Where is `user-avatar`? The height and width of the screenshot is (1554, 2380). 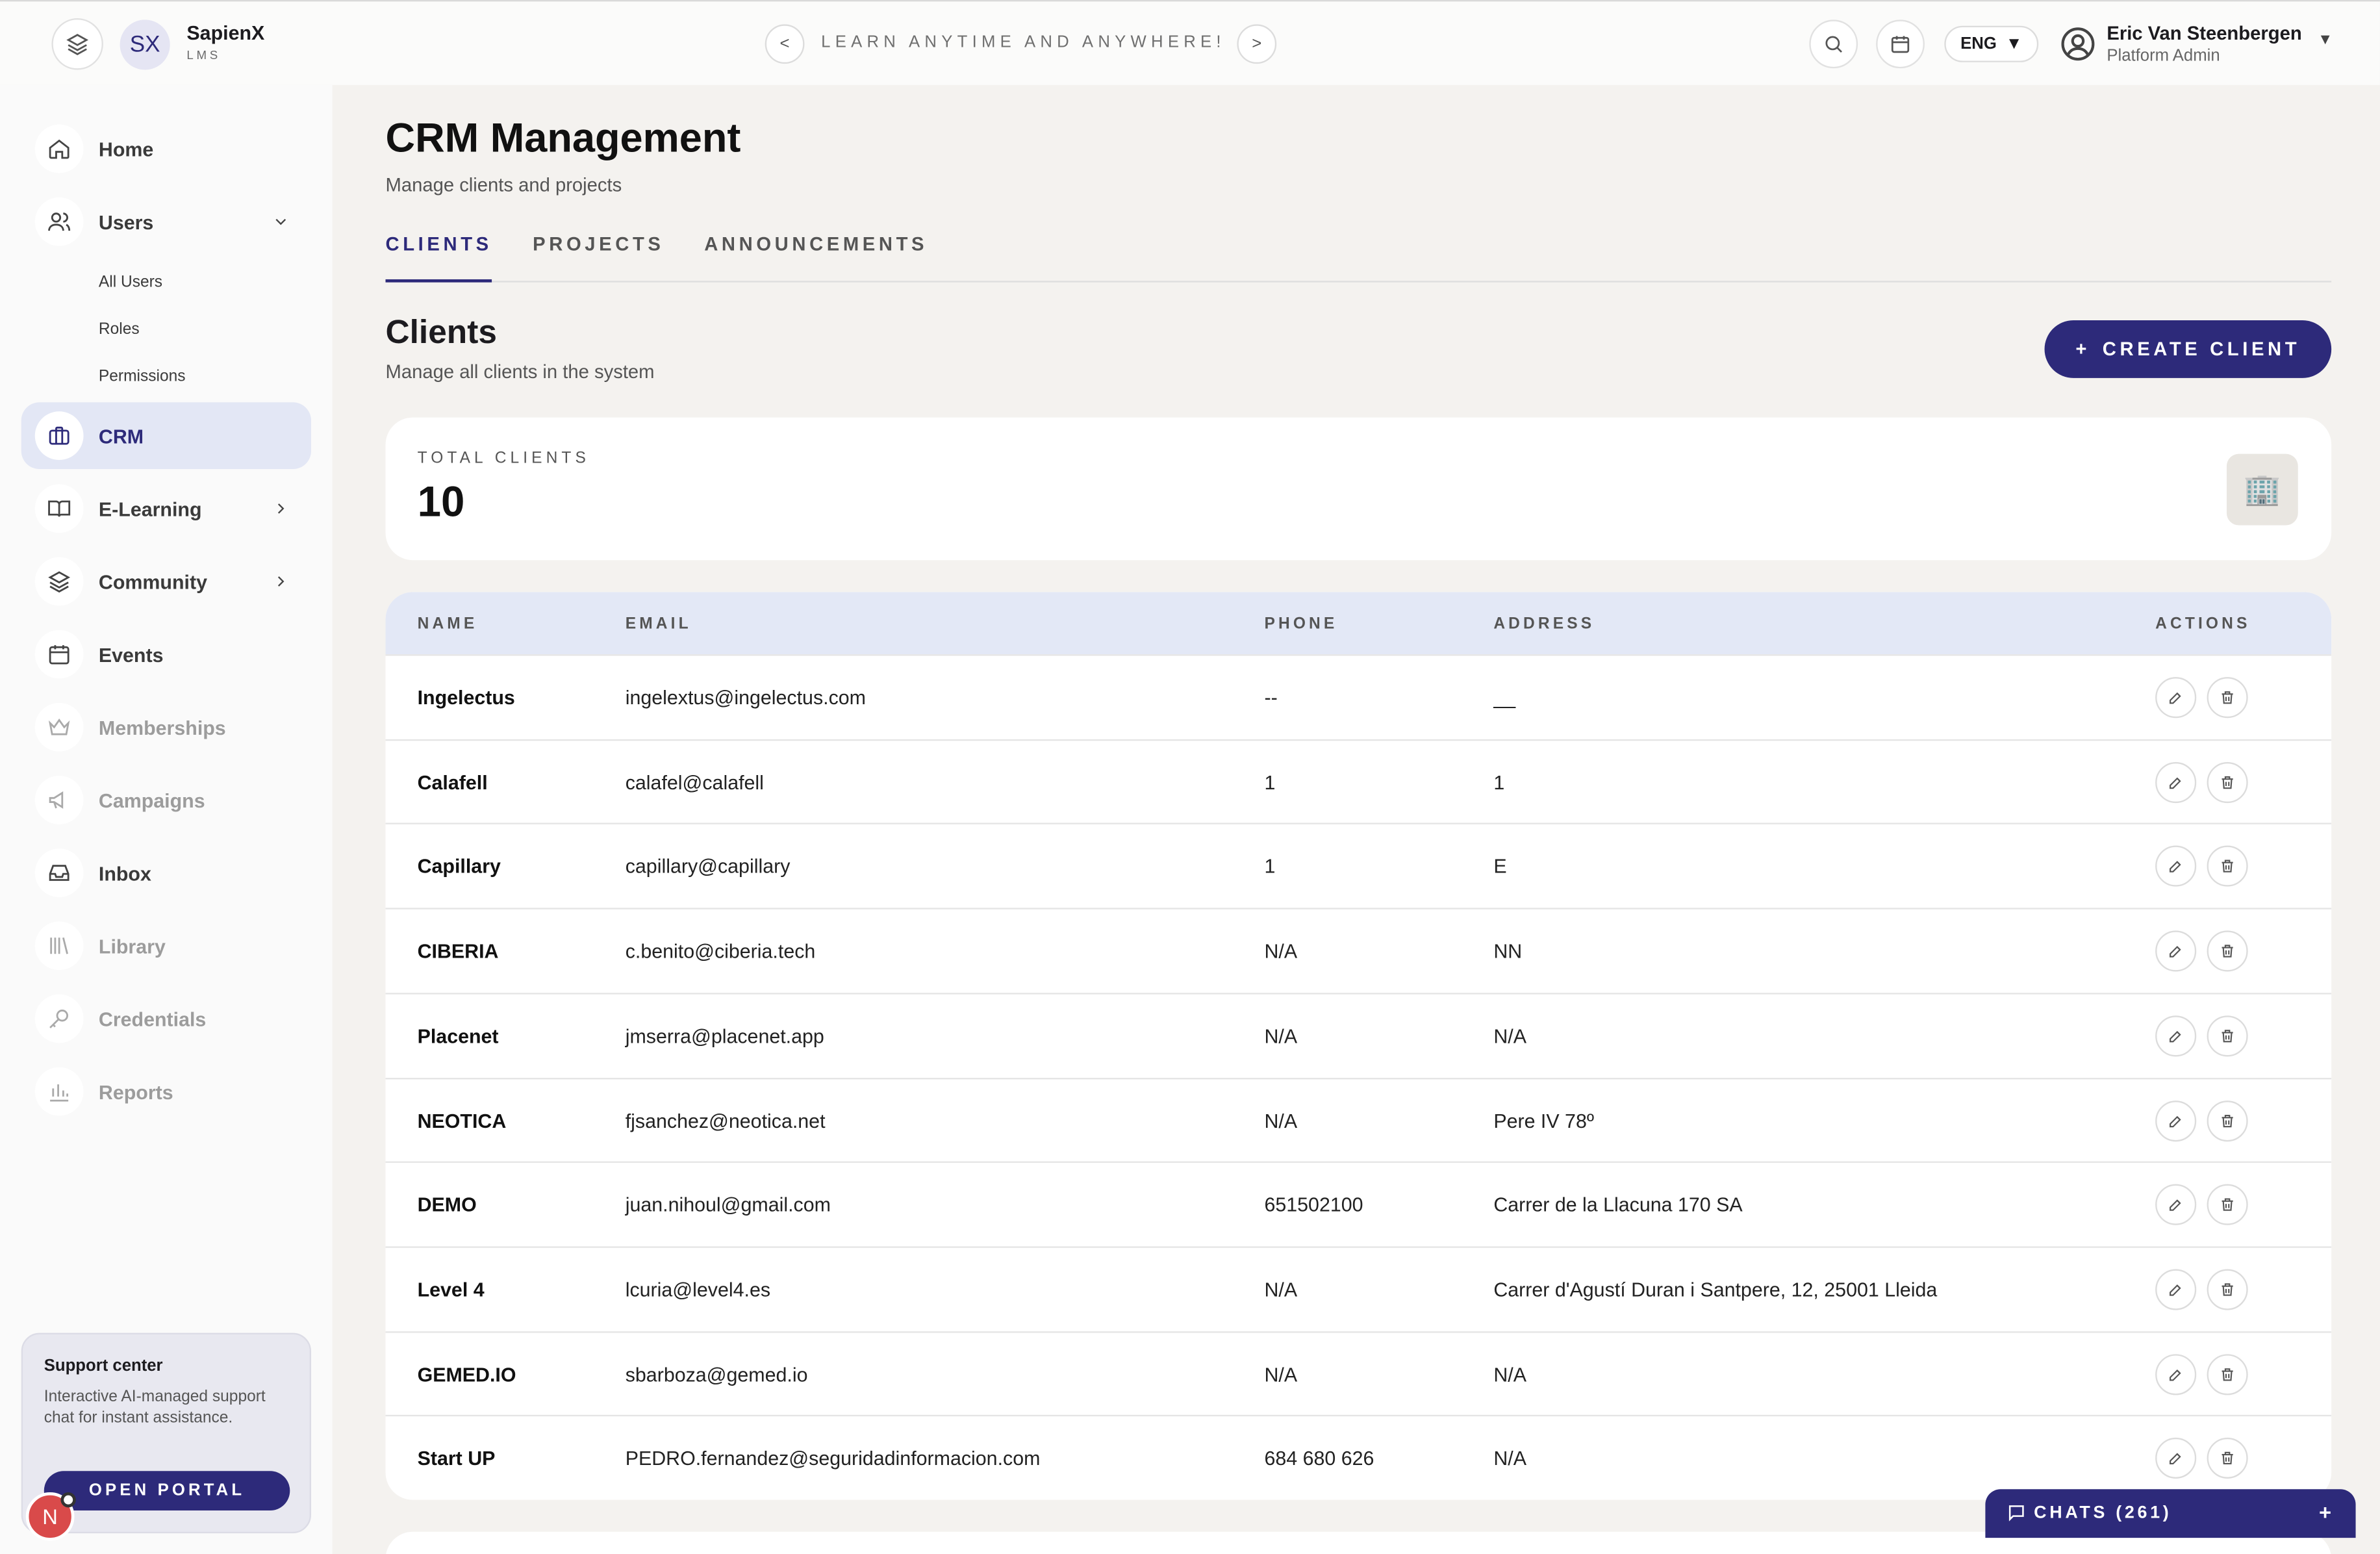
user-avatar is located at coordinates (2078, 44).